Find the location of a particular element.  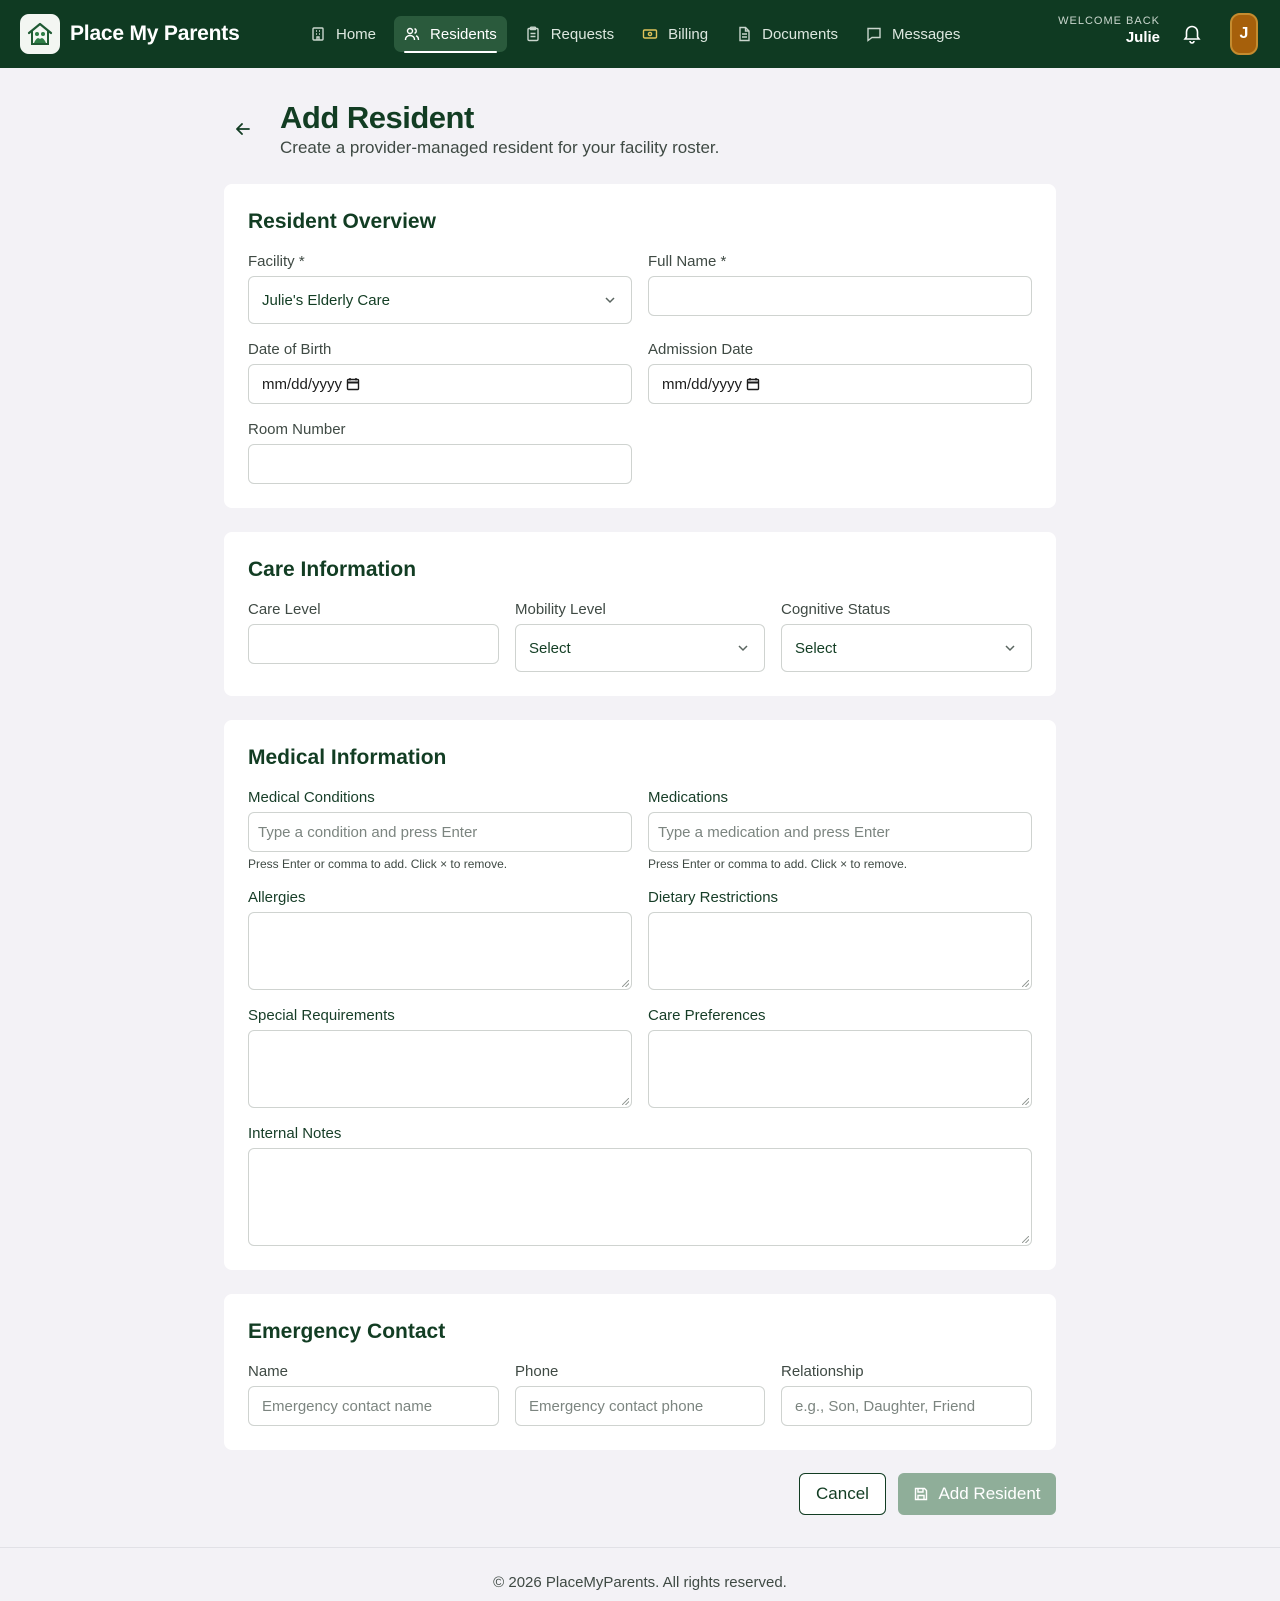

nav-item-messages: Messages is located at coordinates (913, 34).